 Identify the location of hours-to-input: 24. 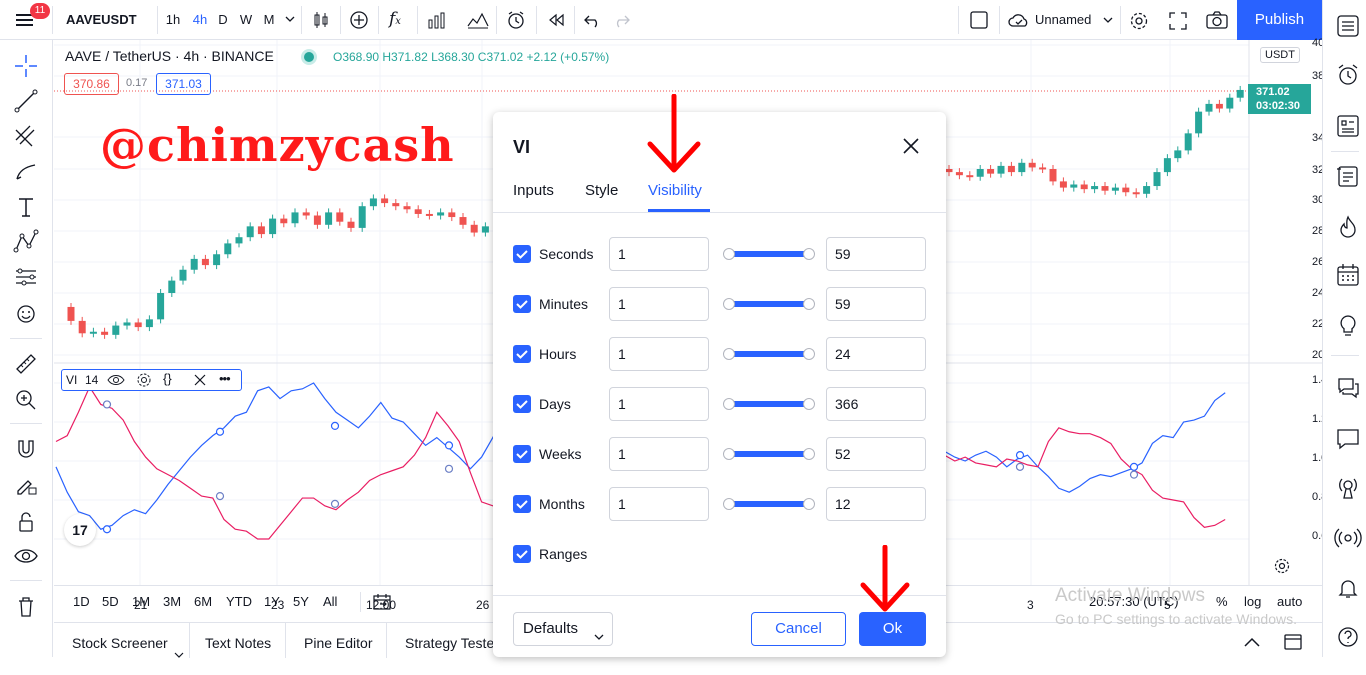
(876, 354).